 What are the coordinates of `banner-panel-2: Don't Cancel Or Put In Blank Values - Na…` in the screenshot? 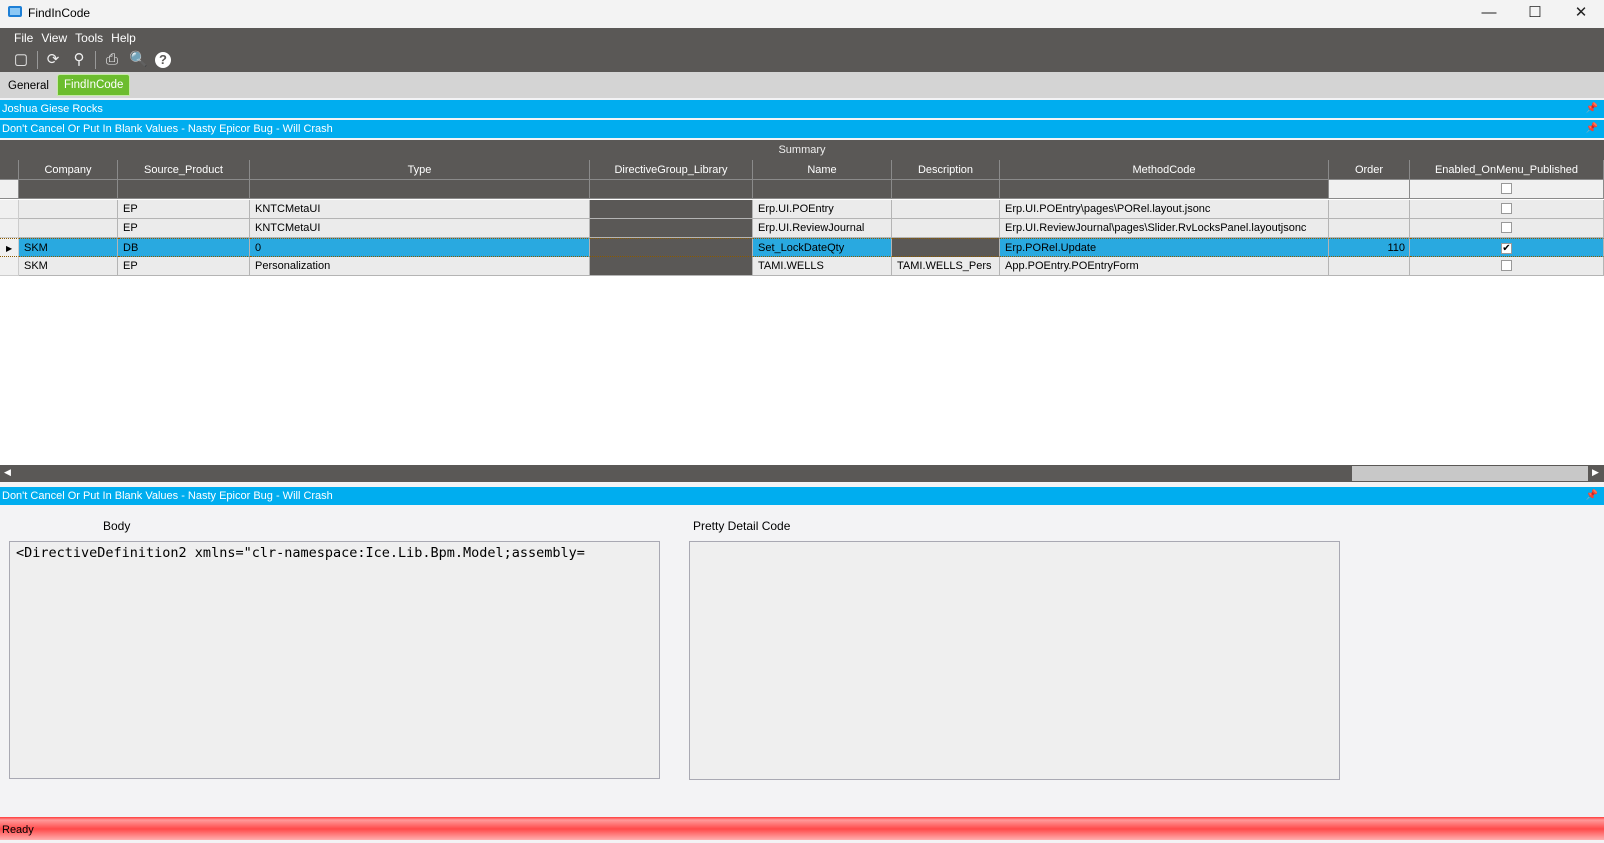 It's located at (802, 129).